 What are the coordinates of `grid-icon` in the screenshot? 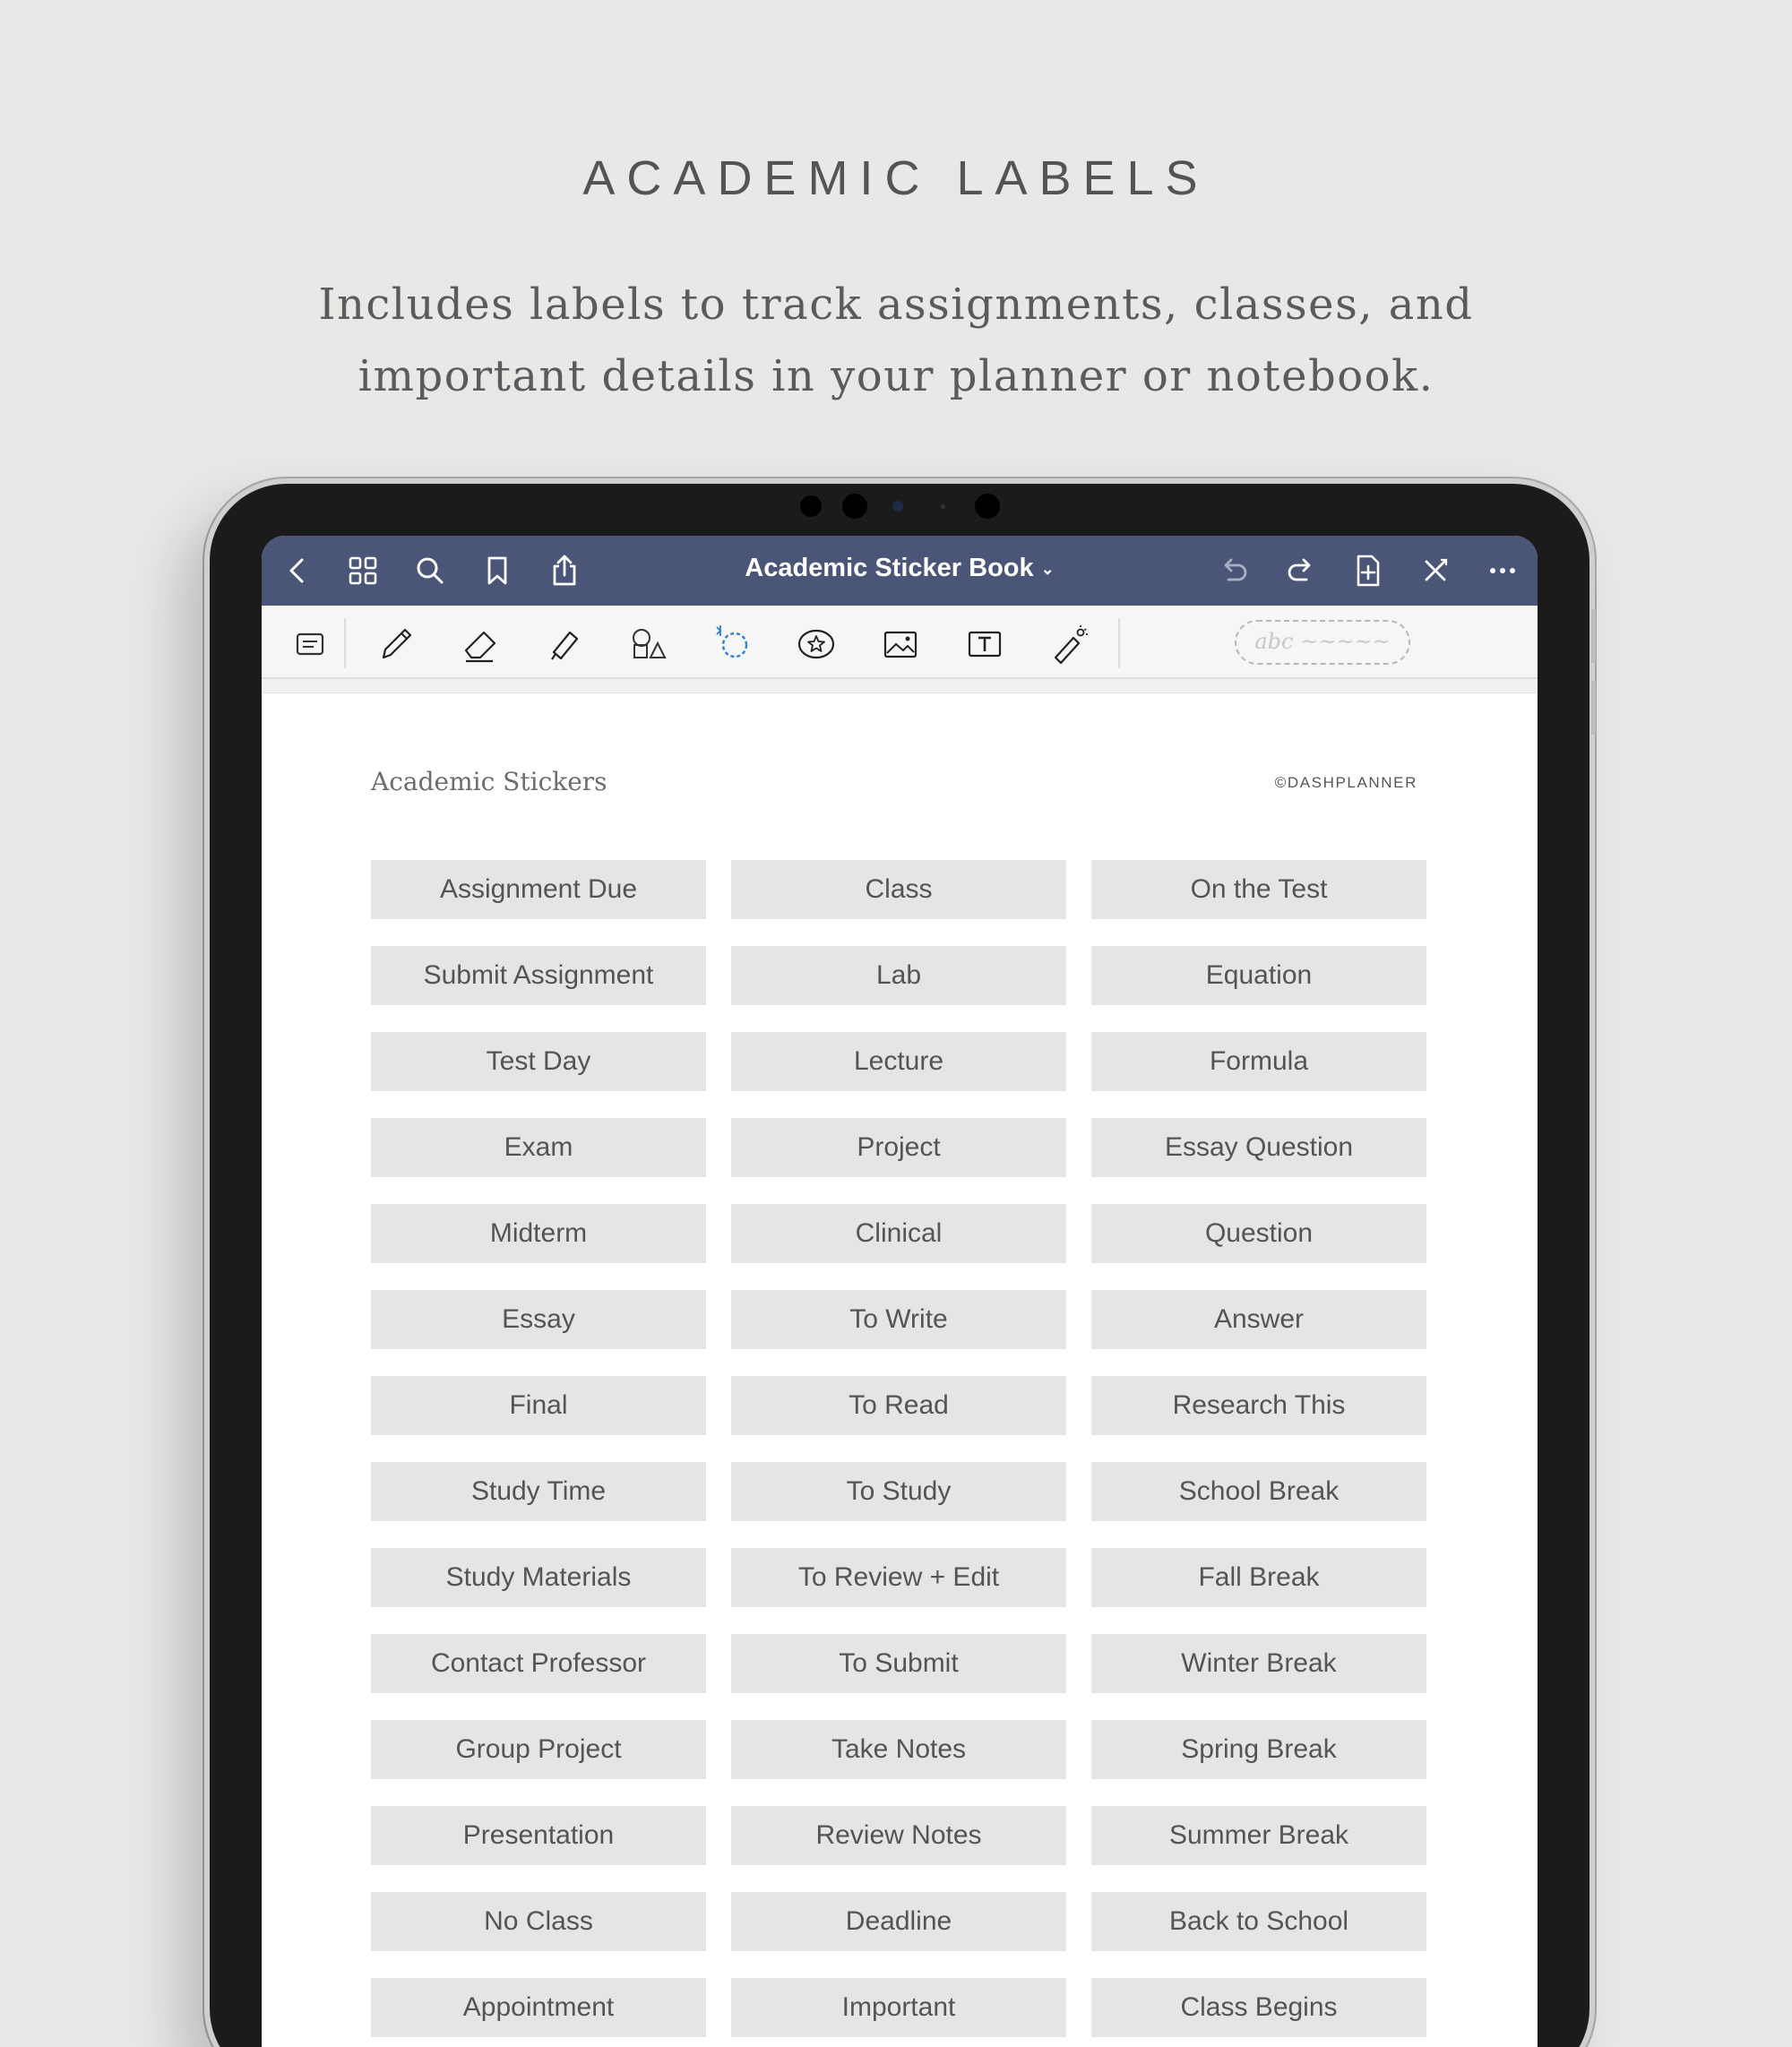 It's located at (363, 571).